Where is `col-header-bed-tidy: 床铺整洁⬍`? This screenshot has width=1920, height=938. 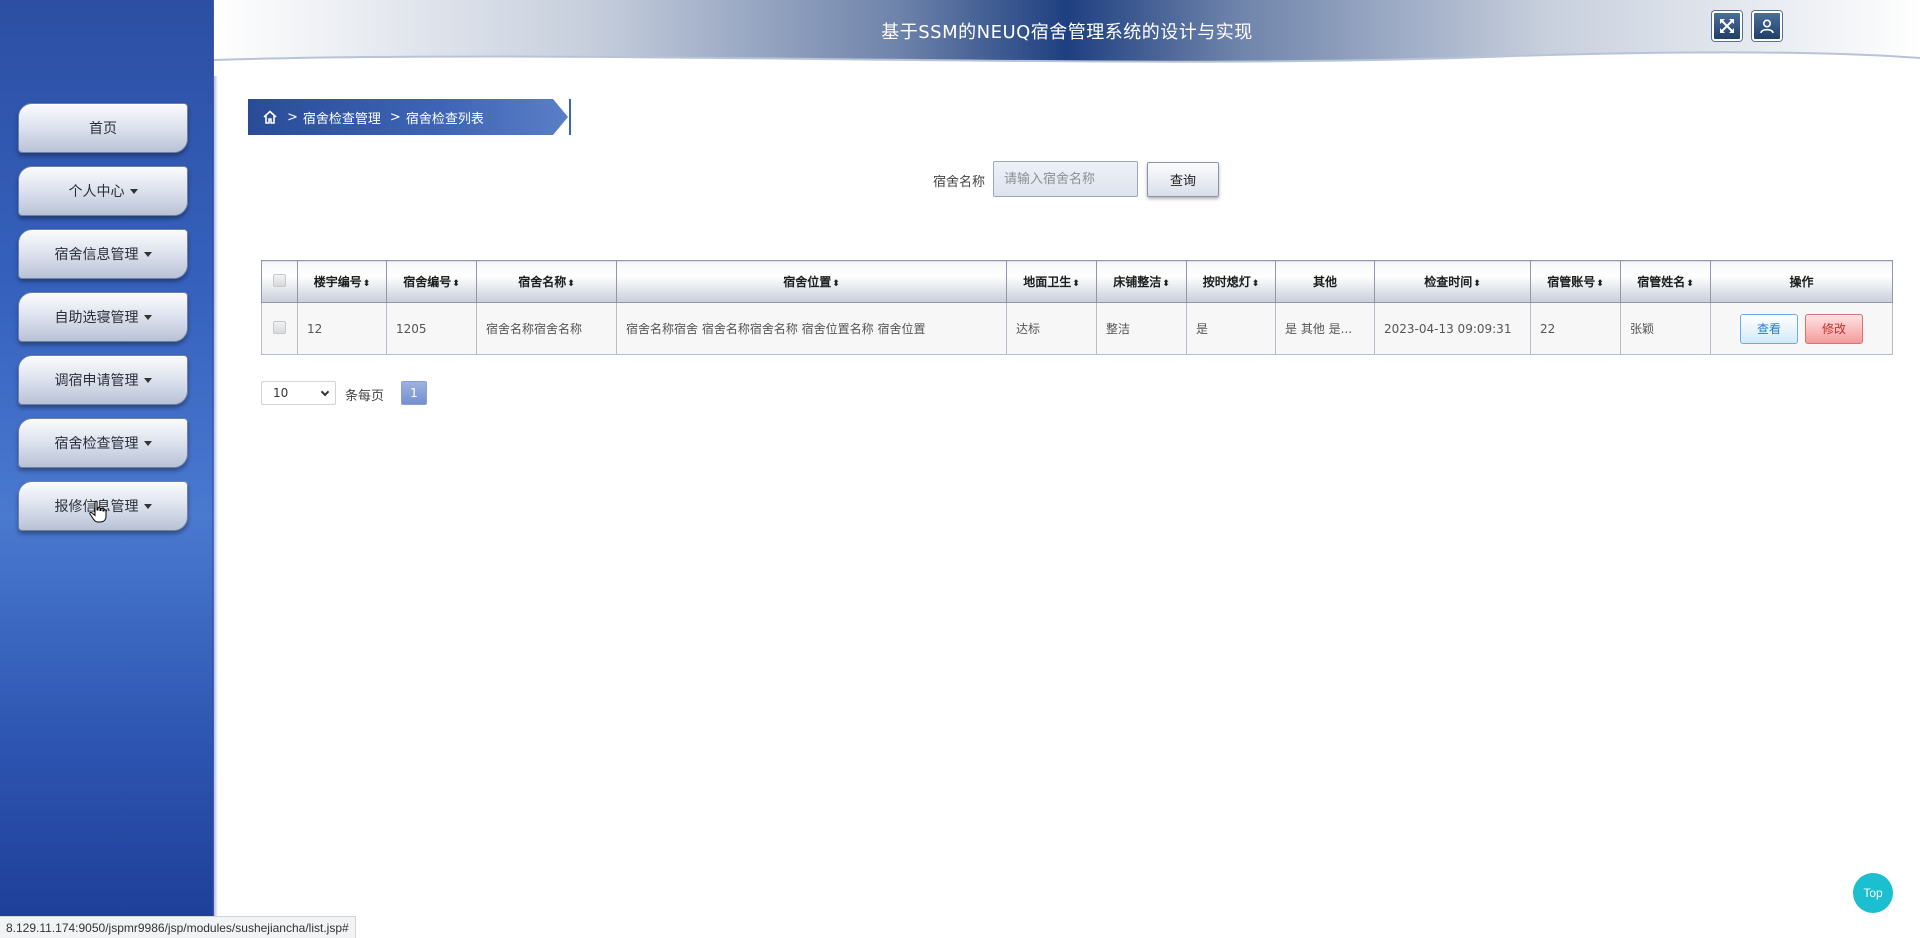 col-header-bed-tidy: 床铺整洁⬍ is located at coordinates (1141, 281).